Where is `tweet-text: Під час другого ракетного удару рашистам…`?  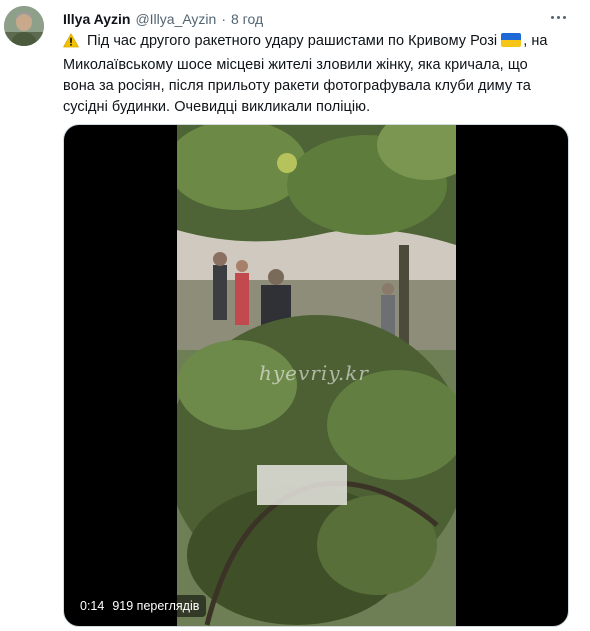
tweet-text: Під час другого ракетного удару рашистам… is located at coordinates (320, 74).